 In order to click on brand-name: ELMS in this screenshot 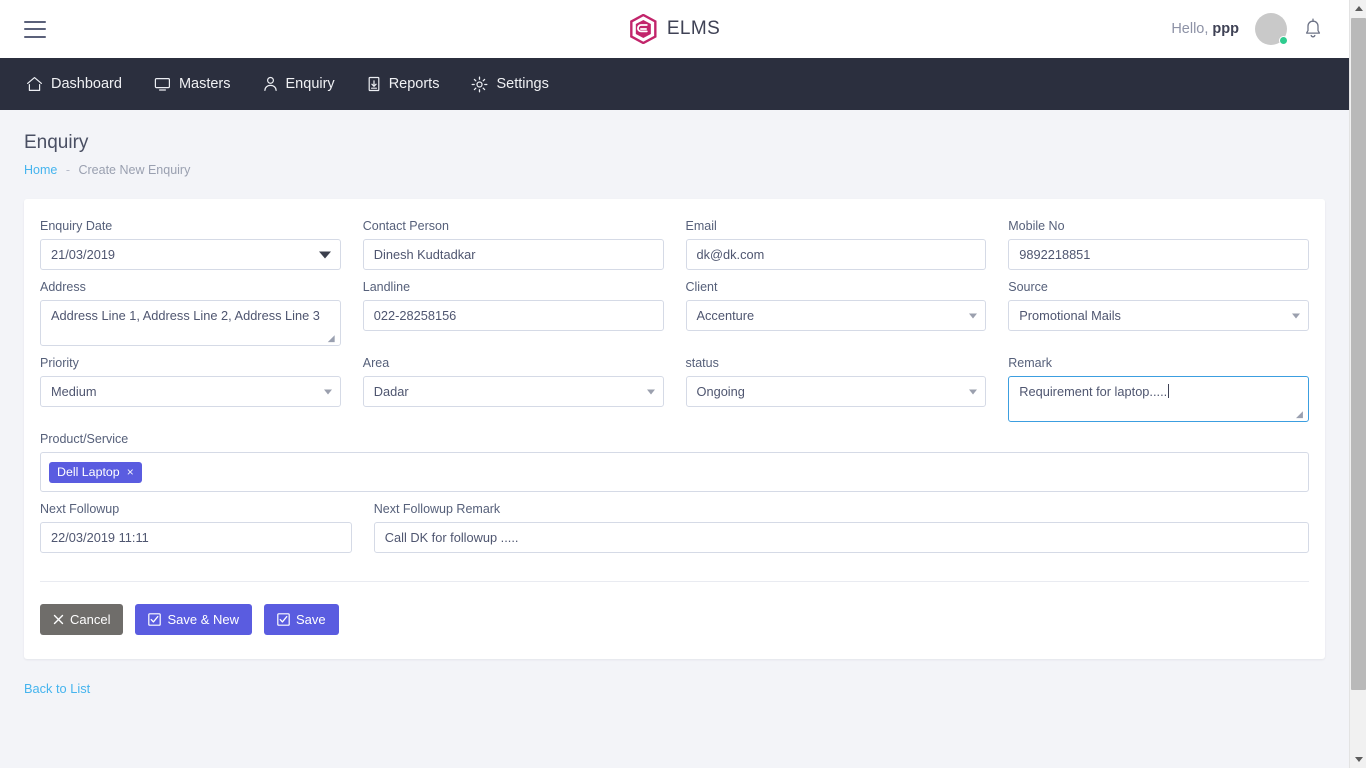, I will do `click(693, 28)`.